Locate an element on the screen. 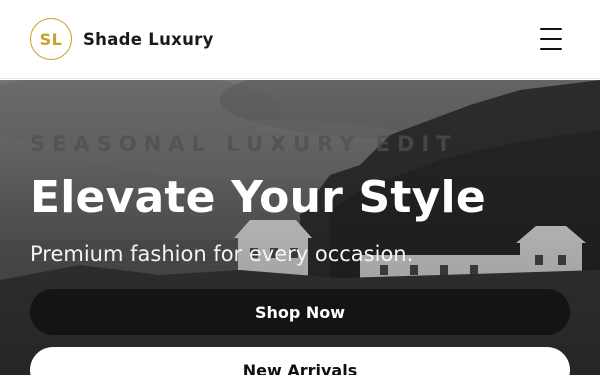 This screenshot has height=375, width=600. brand-name: Shade Luxury is located at coordinates (148, 39).